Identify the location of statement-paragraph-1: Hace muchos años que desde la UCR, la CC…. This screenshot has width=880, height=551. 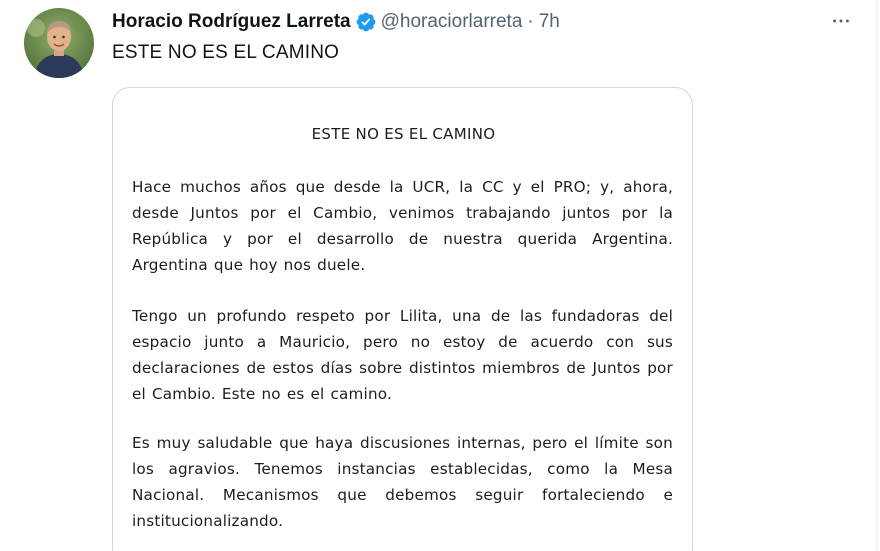
(402, 226).